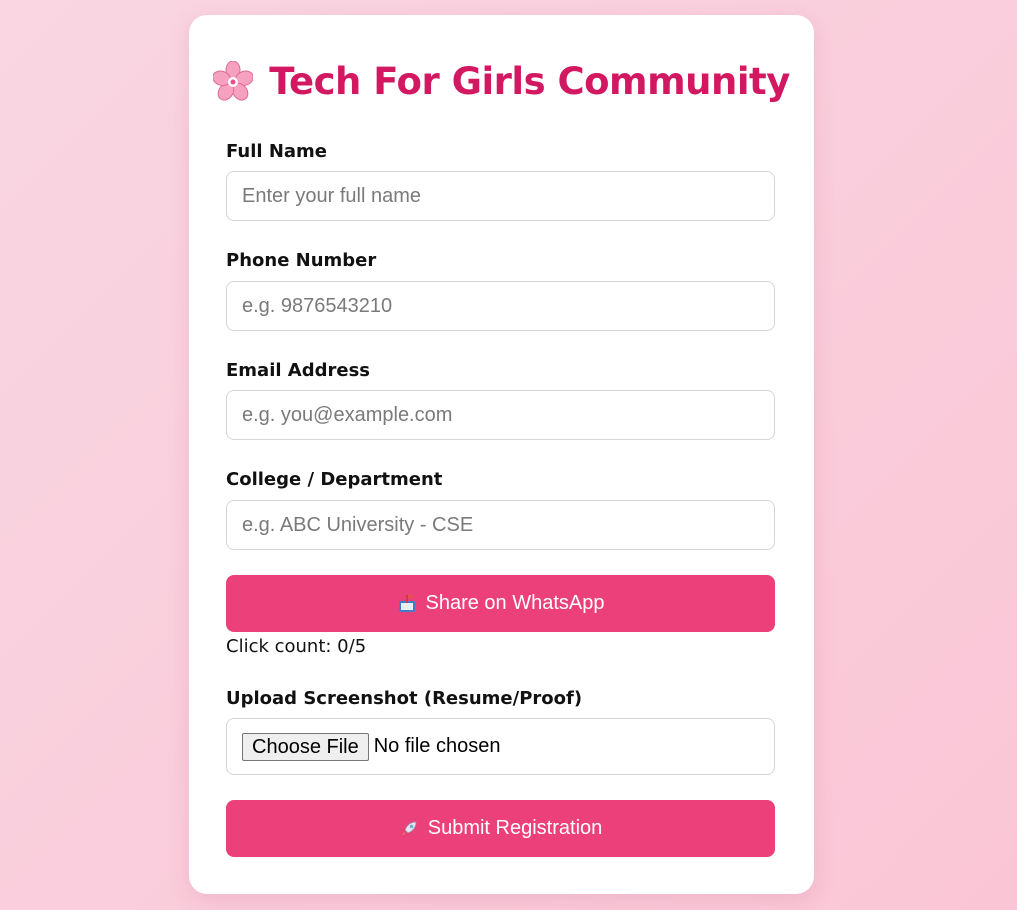 The image size is (1017, 910). Describe the element at coordinates (404, 698) in the screenshot. I see `upload-label: Upload Screenshot (Resume/Proof)` at that location.